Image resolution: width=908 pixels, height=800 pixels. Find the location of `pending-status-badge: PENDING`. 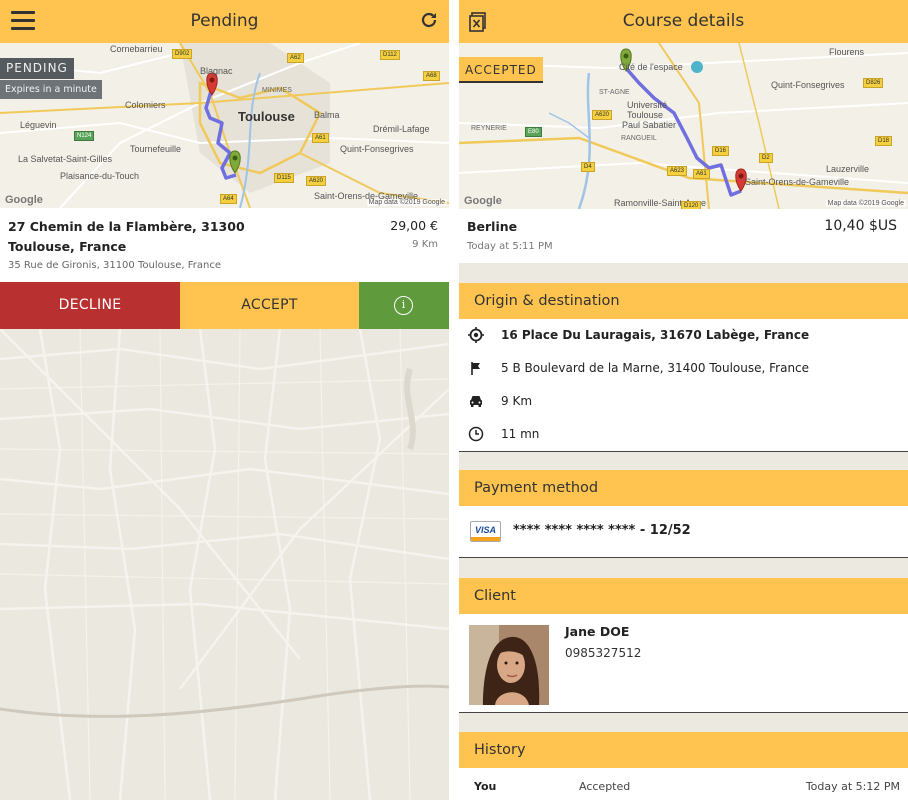

pending-status-badge: PENDING is located at coordinates (37, 68).